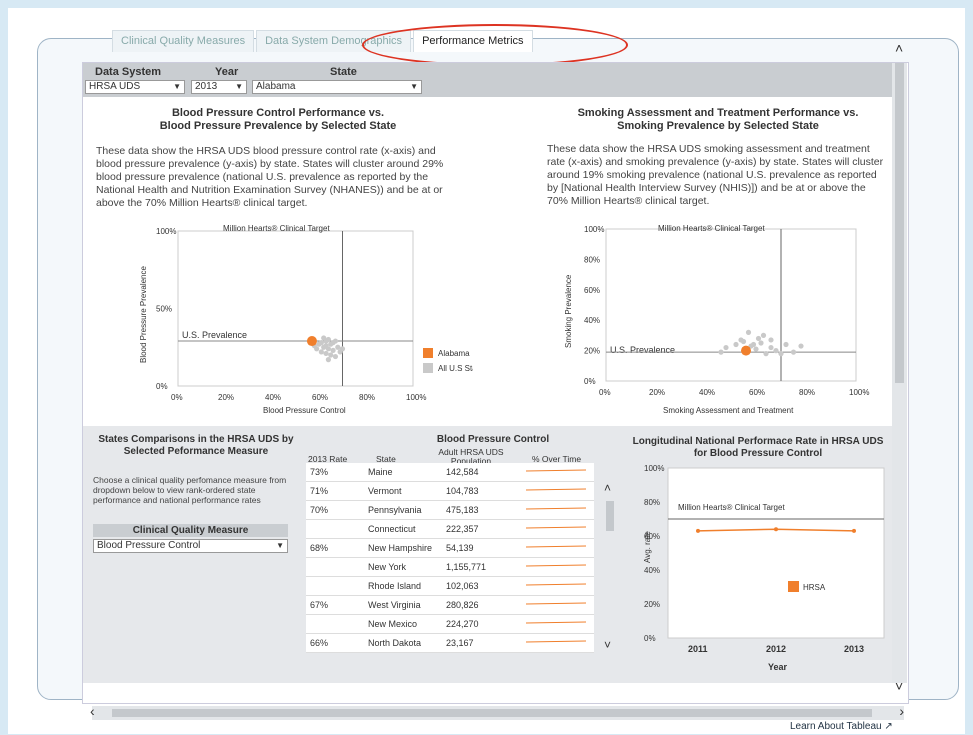  Describe the element at coordinates (416, 397) in the screenshot. I see `bp-x-tick: 100%` at that location.